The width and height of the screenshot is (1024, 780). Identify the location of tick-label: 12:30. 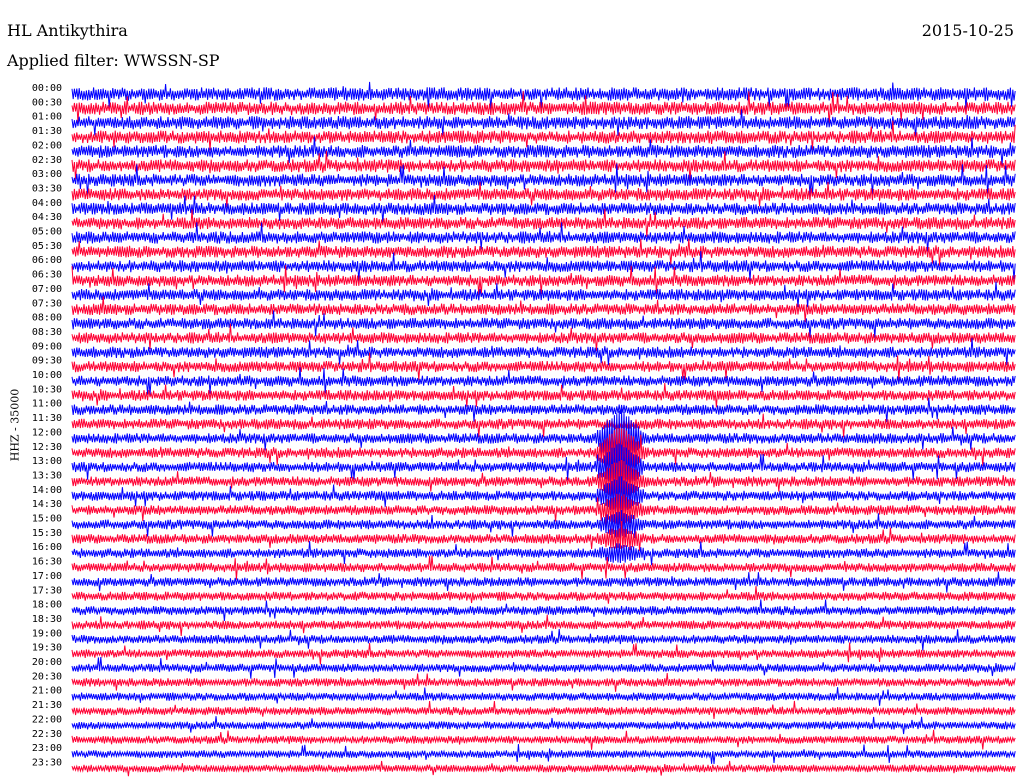
(47, 447).